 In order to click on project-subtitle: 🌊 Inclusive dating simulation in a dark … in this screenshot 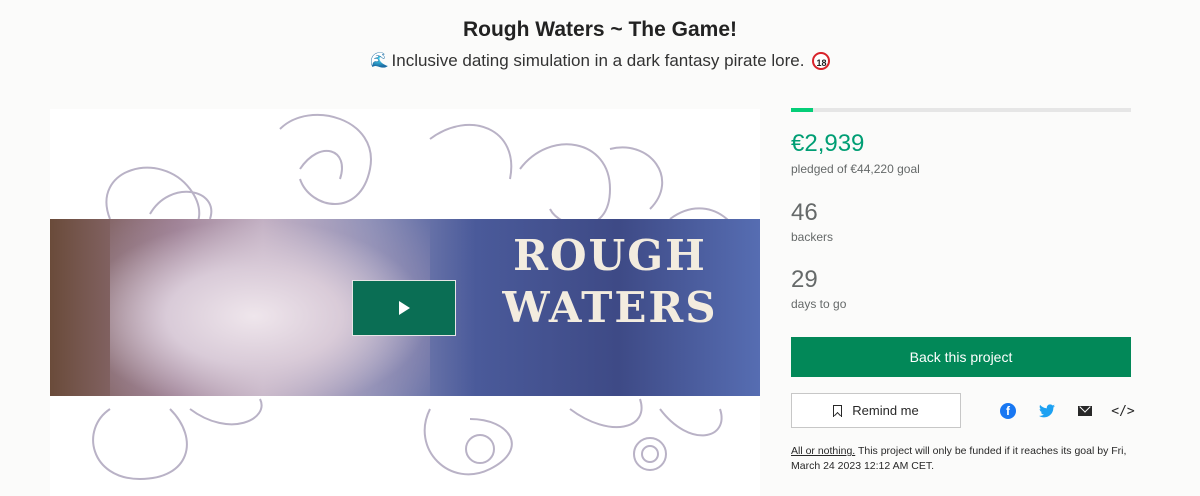, I will do `click(600, 61)`.